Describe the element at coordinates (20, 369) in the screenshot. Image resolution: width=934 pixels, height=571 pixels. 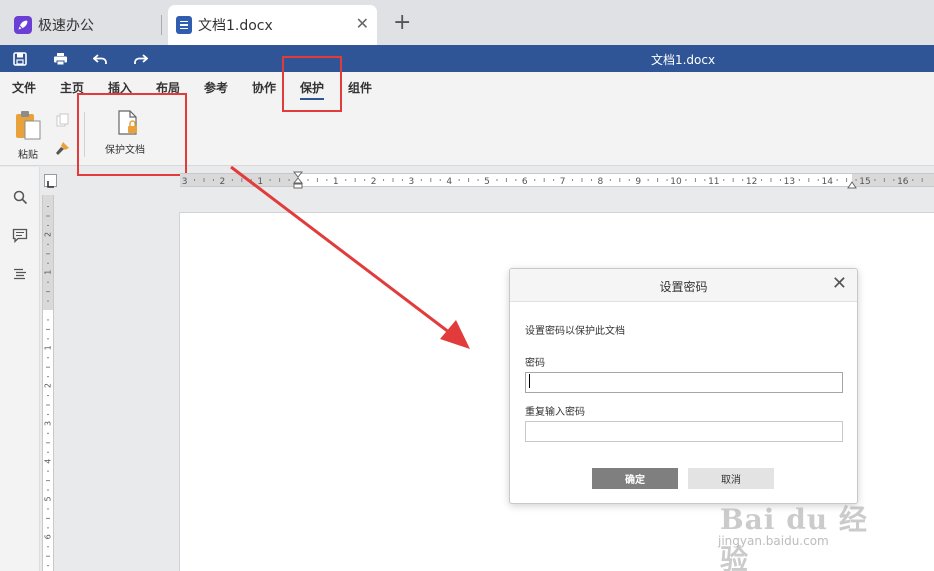
I see `left-sidebar` at that location.